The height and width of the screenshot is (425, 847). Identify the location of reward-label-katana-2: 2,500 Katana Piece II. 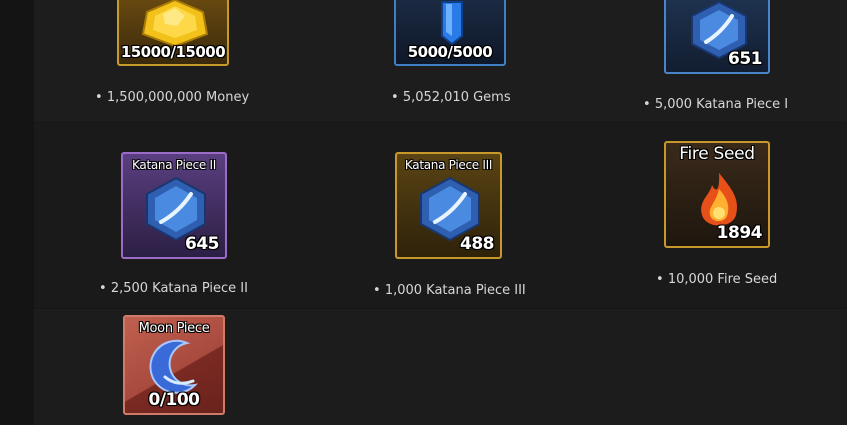
(173, 288).